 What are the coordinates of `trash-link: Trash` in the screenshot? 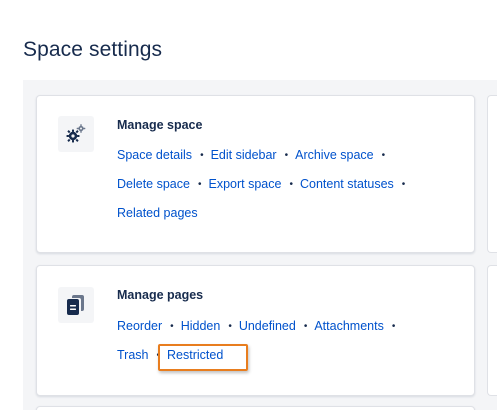 It's located at (133, 355).